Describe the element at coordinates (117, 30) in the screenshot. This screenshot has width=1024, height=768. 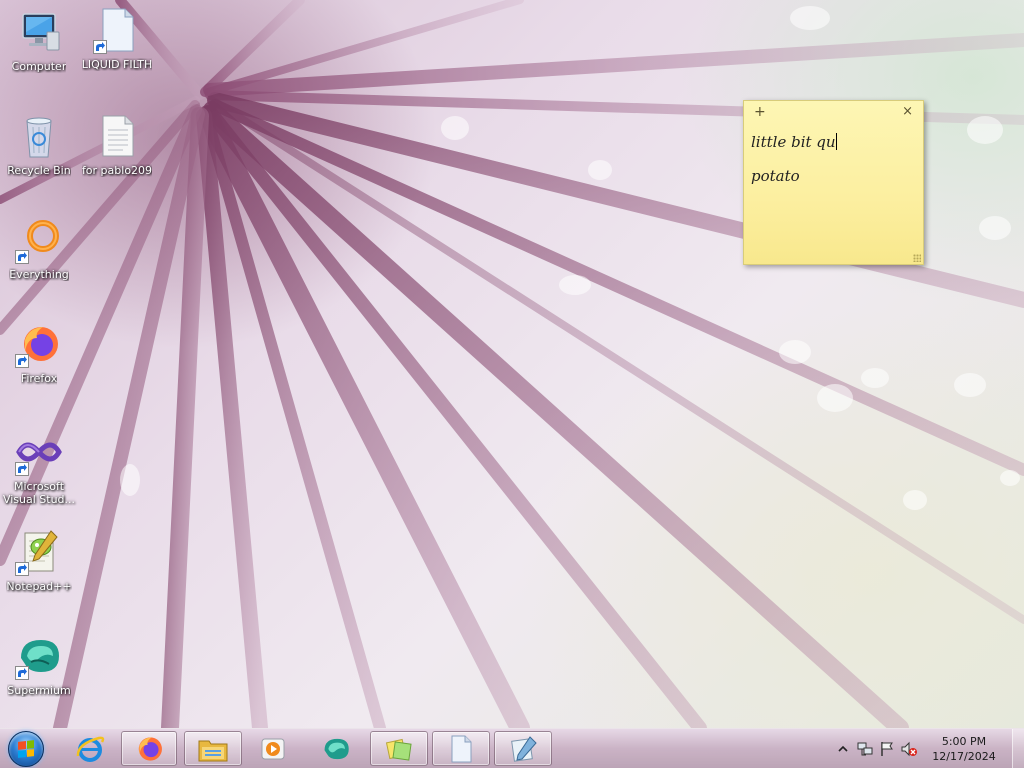
I see `document-icon` at that location.